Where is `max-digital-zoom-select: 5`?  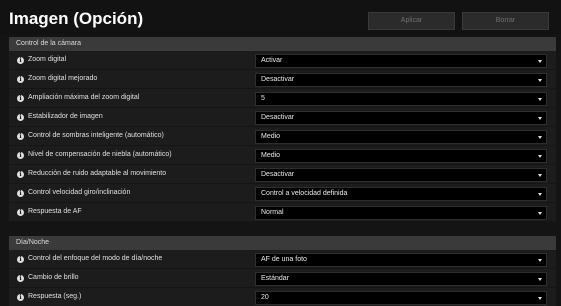 max-digital-zoom-select: 5 is located at coordinates (401, 99).